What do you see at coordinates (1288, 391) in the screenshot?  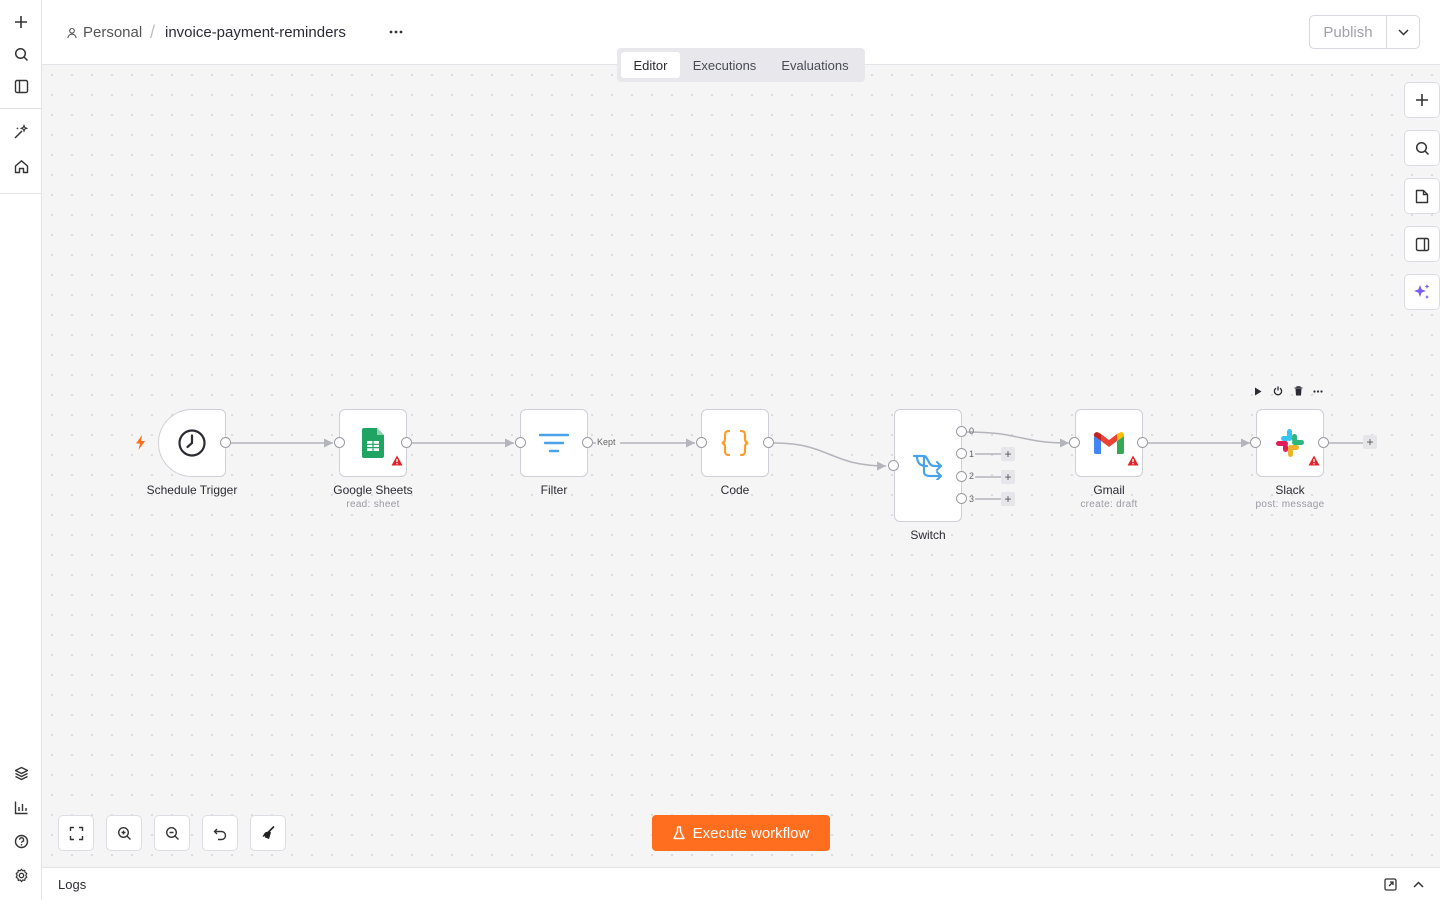 I see `node-action-bar` at bounding box center [1288, 391].